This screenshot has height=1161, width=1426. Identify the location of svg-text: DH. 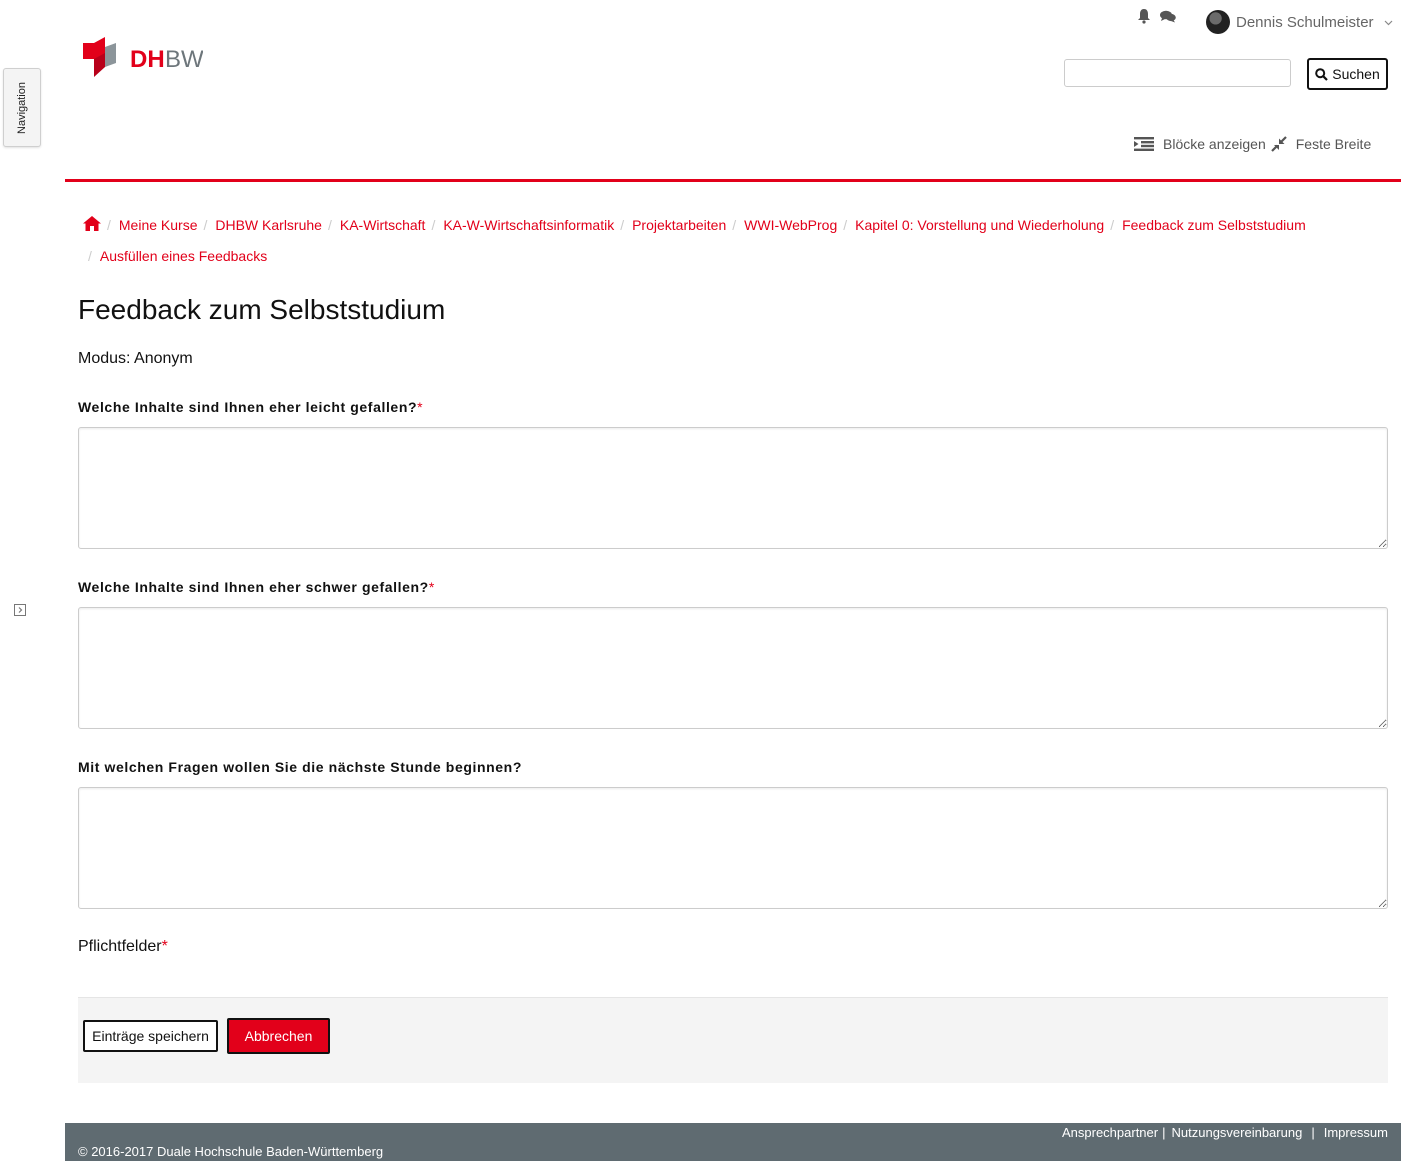
(147, 59).